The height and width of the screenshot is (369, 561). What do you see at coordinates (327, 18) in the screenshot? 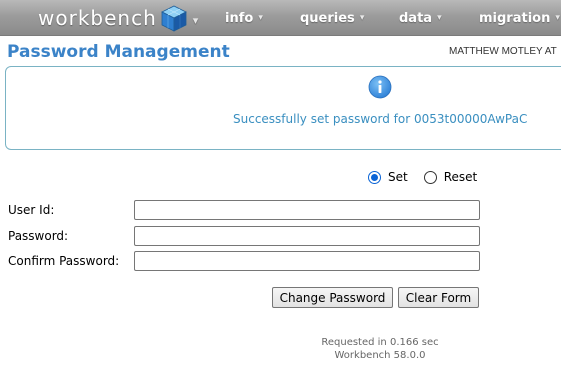
I see `nav-item-label: queries` at bounding box center [327, 18].